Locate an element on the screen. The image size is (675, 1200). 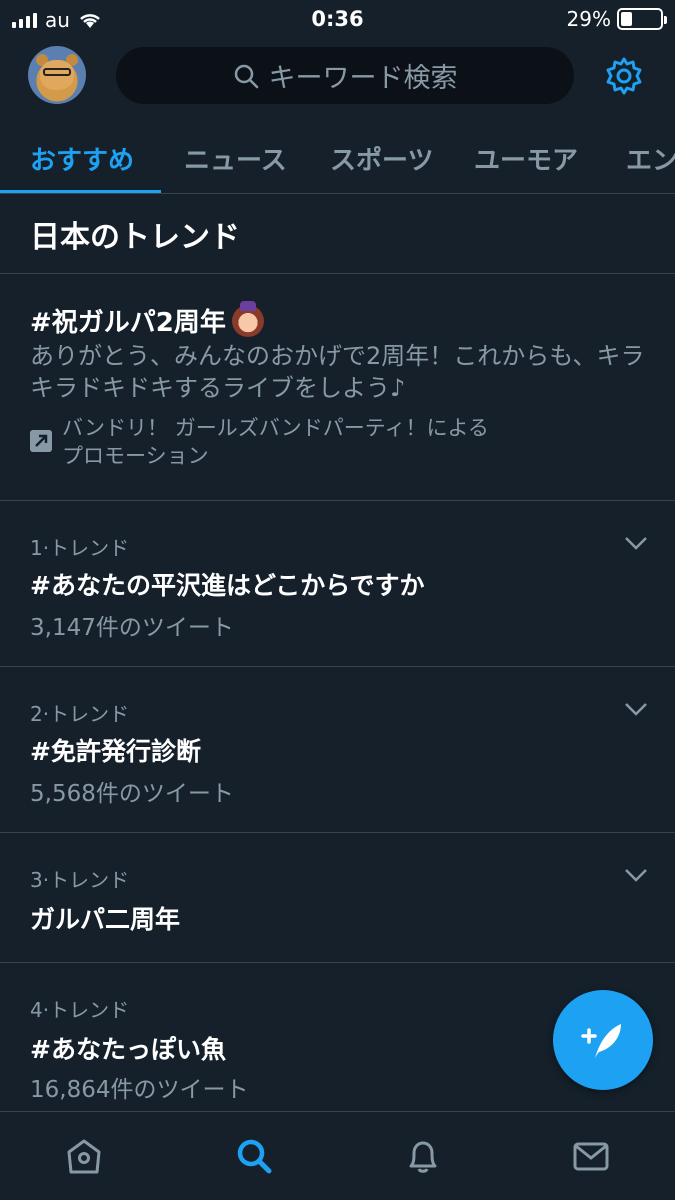
explore-tabs: おすすめ ニュース スポーツ ユーモア エン is located at coordinates (337, 159).